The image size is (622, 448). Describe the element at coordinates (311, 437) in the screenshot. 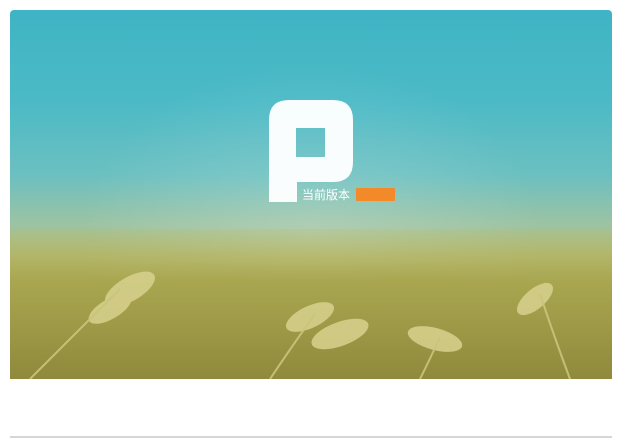

I see `footer-divider` at that location.